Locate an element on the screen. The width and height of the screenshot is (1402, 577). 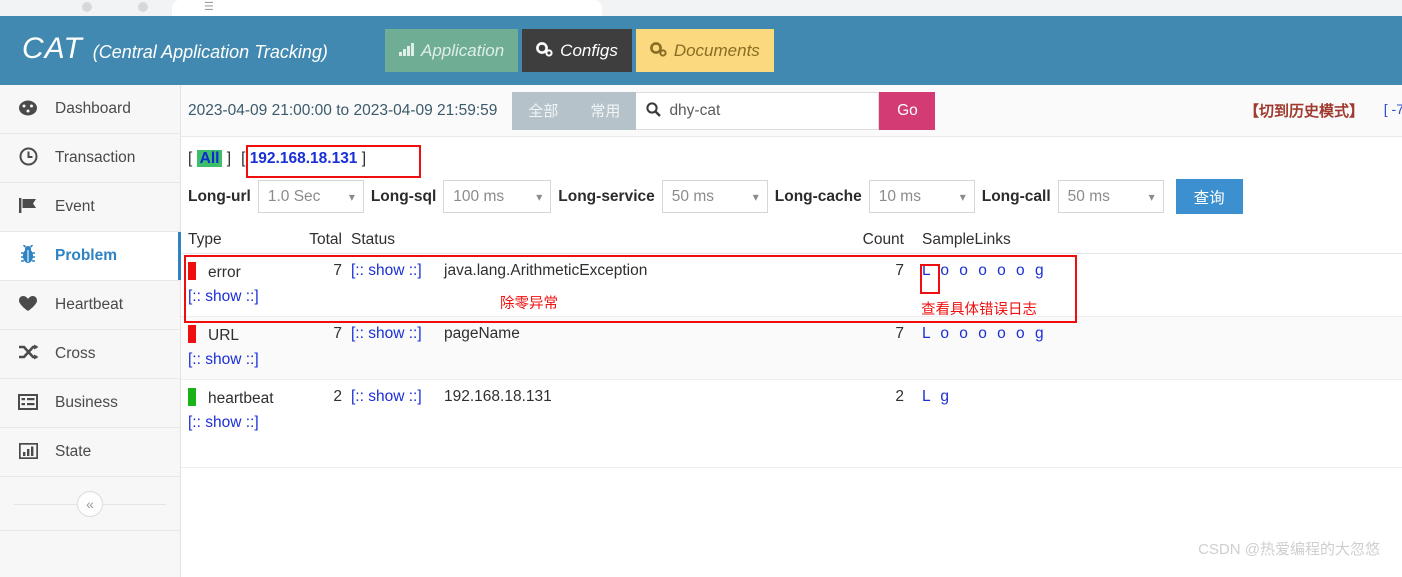
sidebar-item-business: Business is located at coordinates (90, 403).